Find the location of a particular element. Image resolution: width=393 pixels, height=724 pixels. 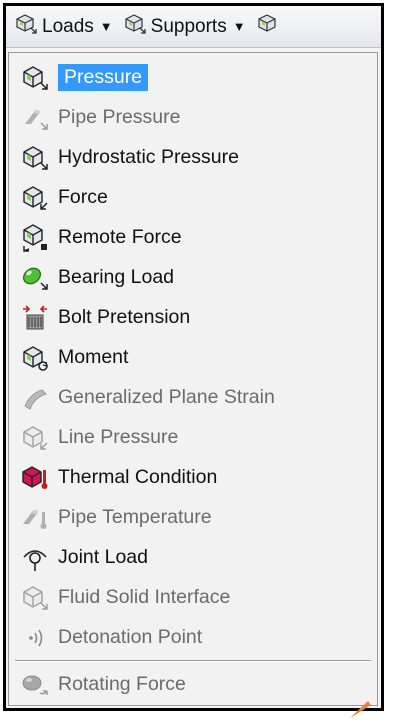

menu-item-pipe-temperature: Pipe Temperature is located at coordinates (193, 517).